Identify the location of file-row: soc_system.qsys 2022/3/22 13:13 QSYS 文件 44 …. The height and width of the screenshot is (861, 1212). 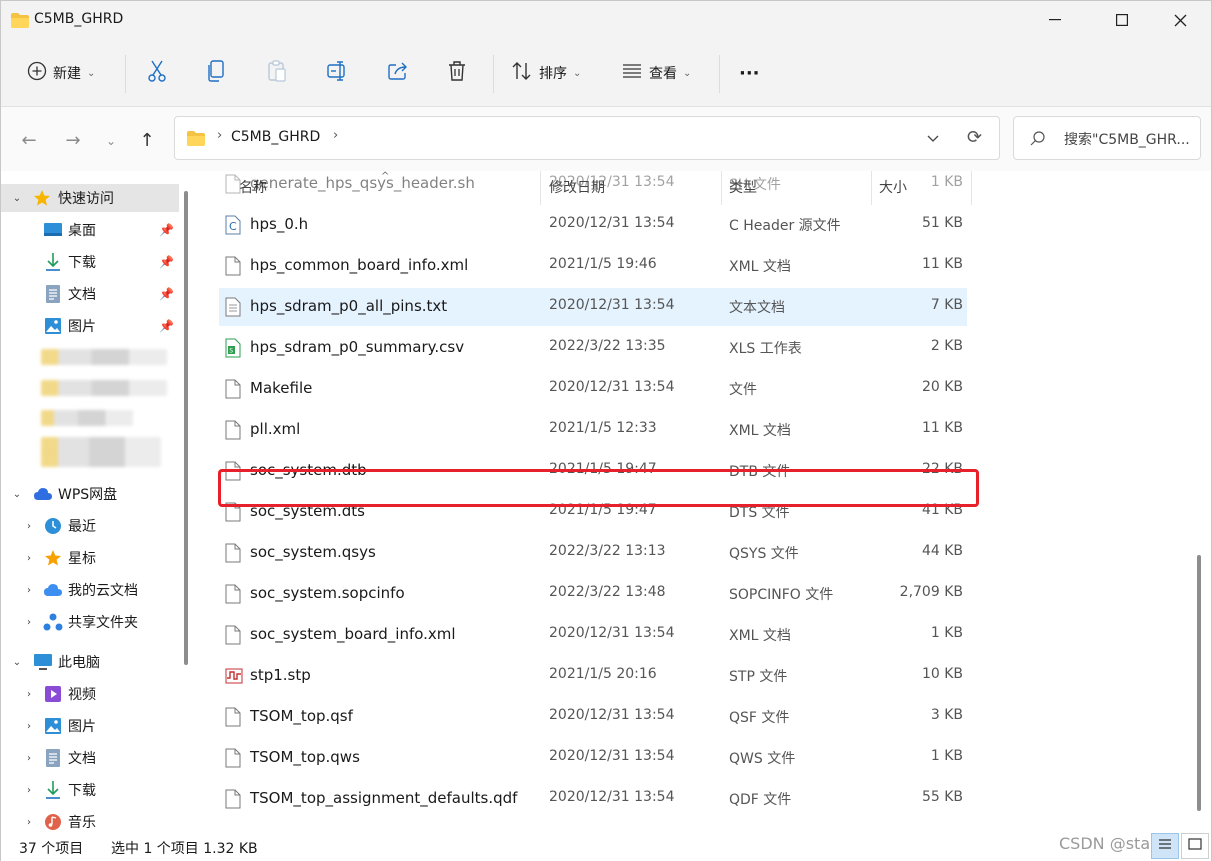
(593, 553).